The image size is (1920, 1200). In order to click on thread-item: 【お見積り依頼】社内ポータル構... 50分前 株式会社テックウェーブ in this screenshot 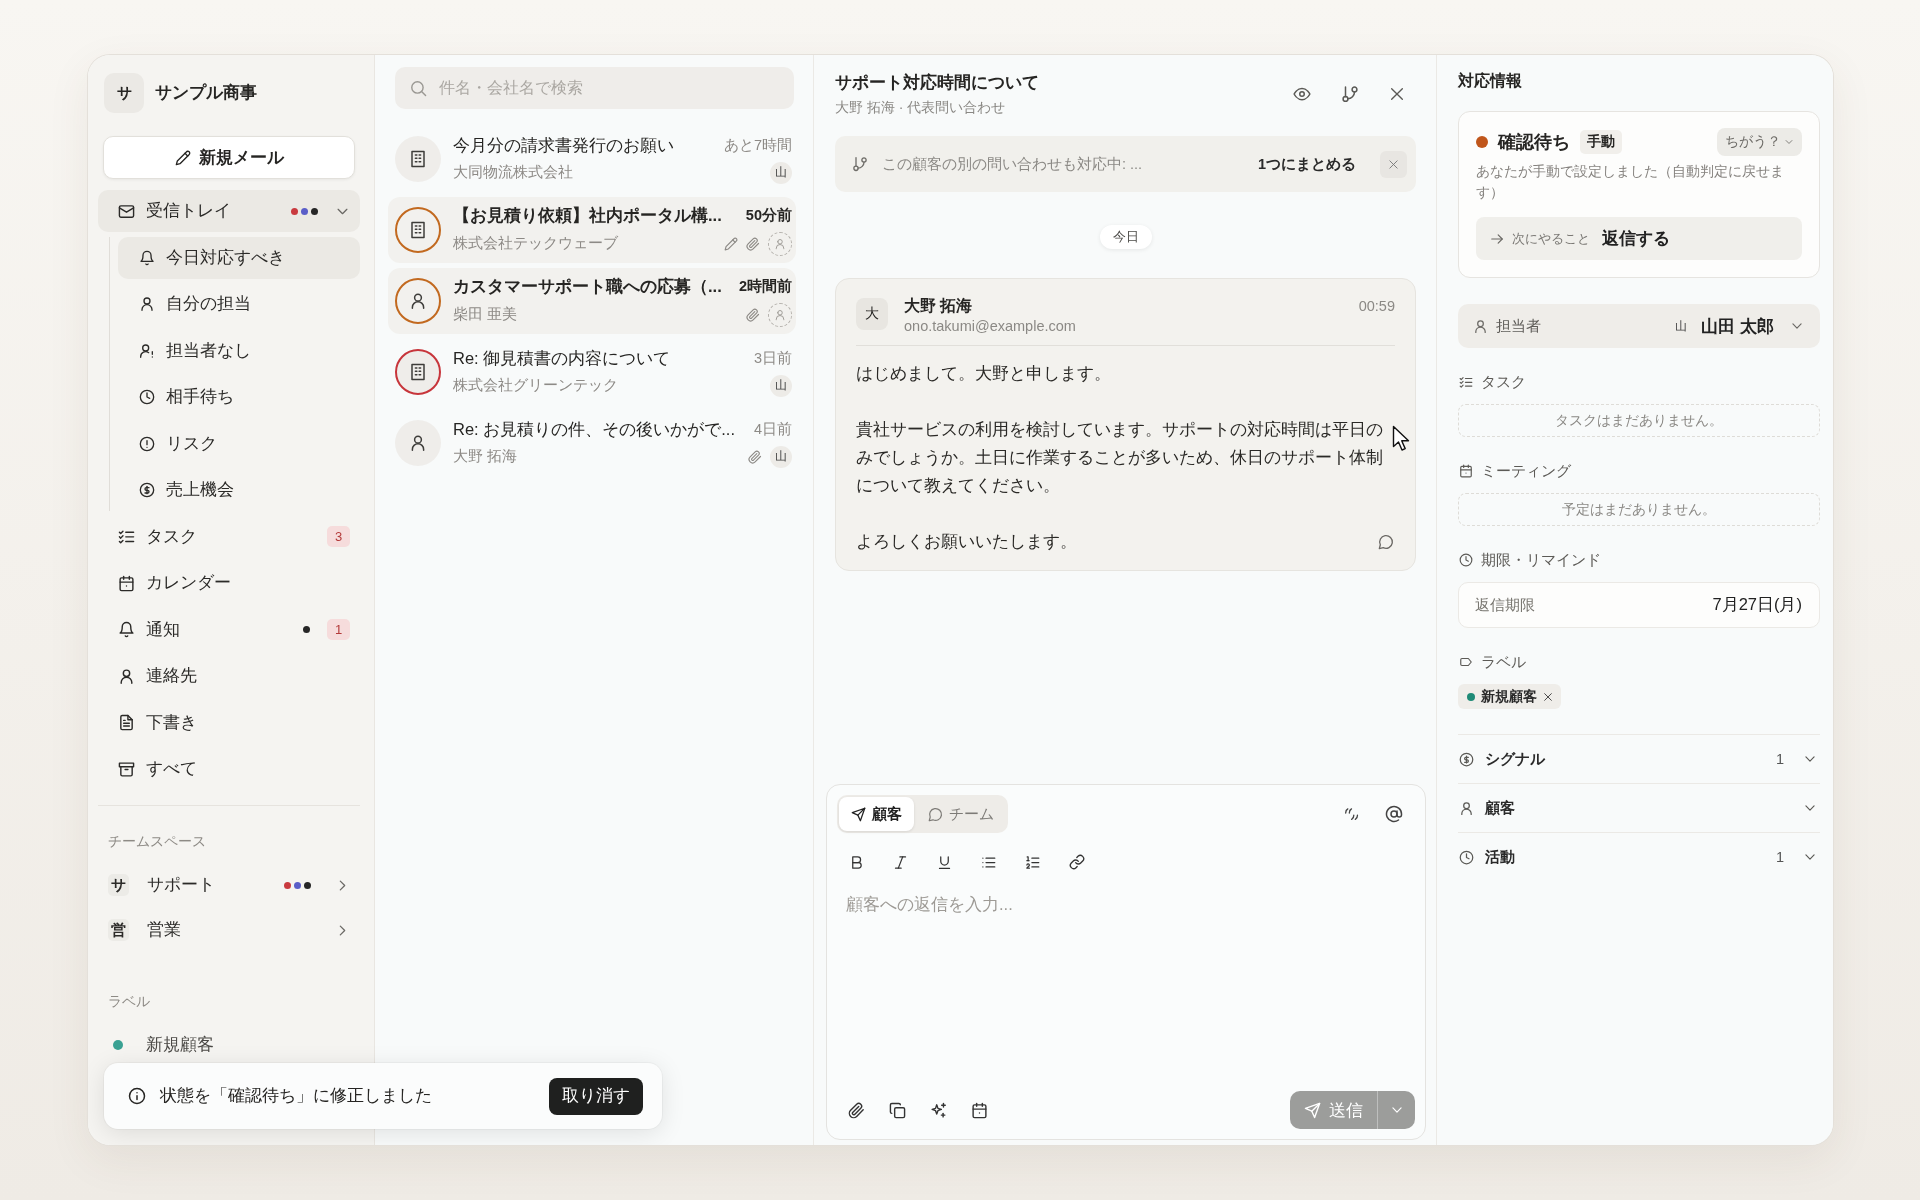, I will do `click(592, 230)`.